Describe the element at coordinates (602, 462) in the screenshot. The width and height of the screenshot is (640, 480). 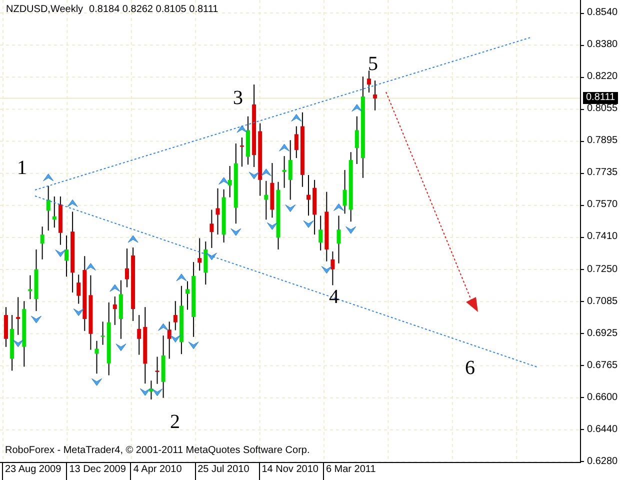
I see `price-label: 0.6280` at that location.